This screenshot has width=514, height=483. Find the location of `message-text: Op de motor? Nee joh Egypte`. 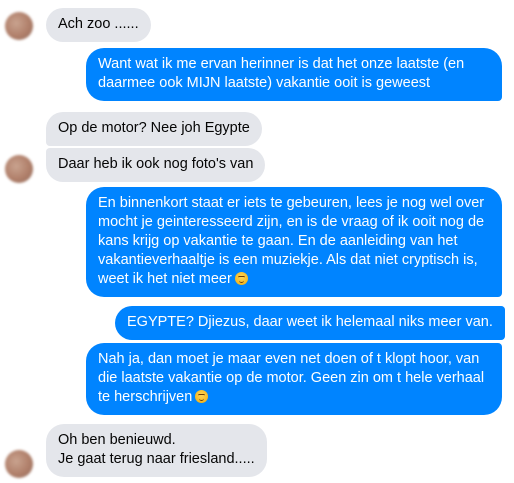

message-text: Op de motor? Nee joh Egypte is located at coordinates (154, 128).